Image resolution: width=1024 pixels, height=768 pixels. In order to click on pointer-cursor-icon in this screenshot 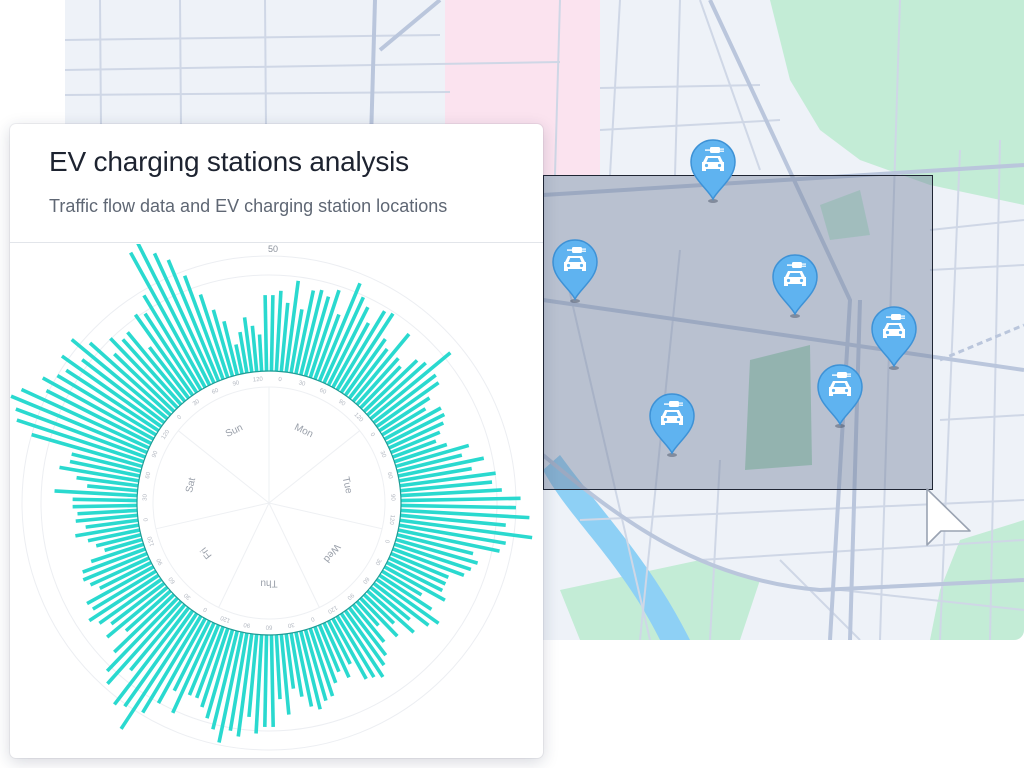, I will do `click(948, 517)`.